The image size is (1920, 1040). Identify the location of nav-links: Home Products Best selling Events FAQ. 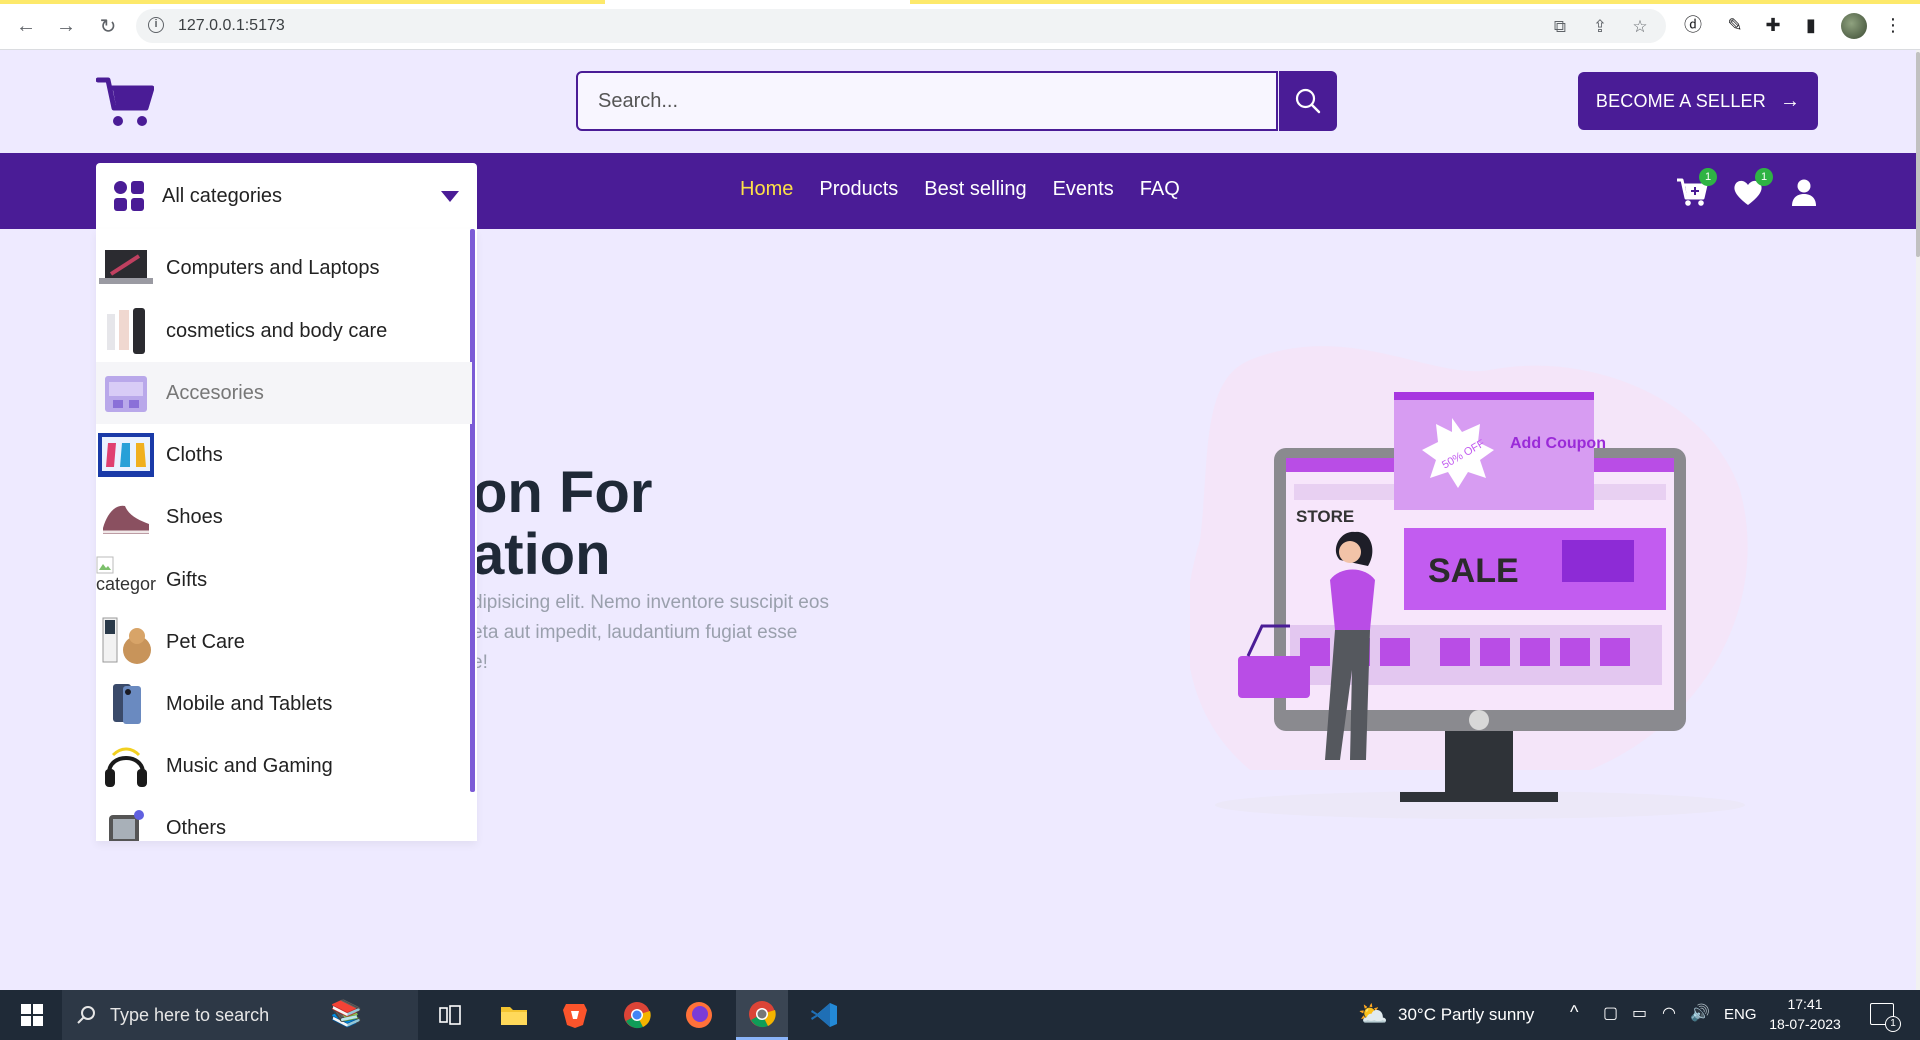
(960, 189).